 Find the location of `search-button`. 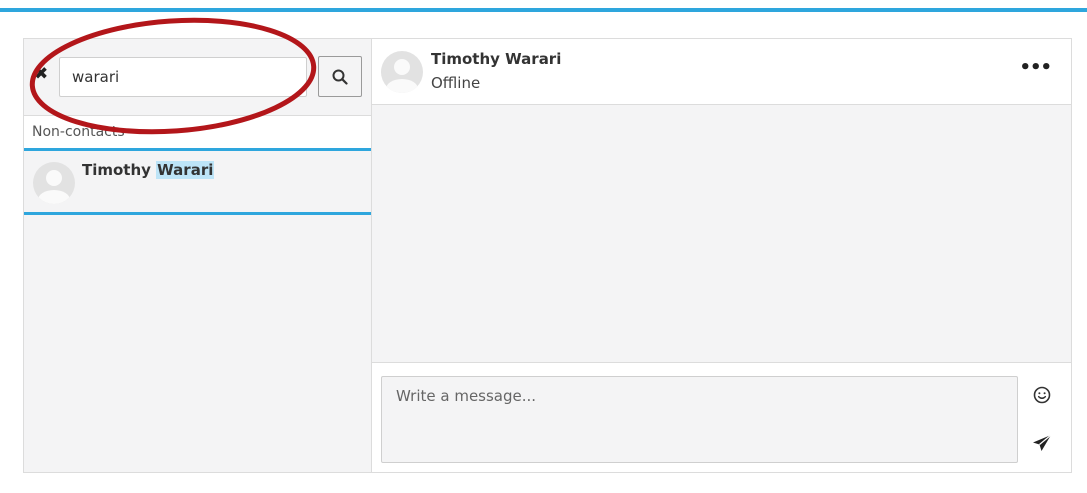

search-button is located at coordinates (340, 76).